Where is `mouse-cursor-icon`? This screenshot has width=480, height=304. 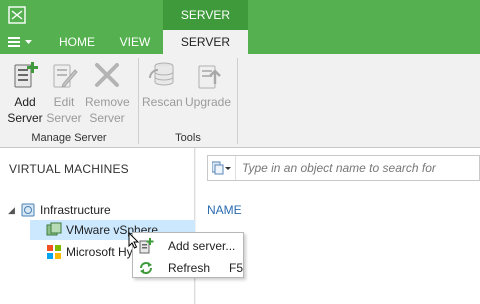
mouse-cursor-icon is located at coordinates (134, 240).